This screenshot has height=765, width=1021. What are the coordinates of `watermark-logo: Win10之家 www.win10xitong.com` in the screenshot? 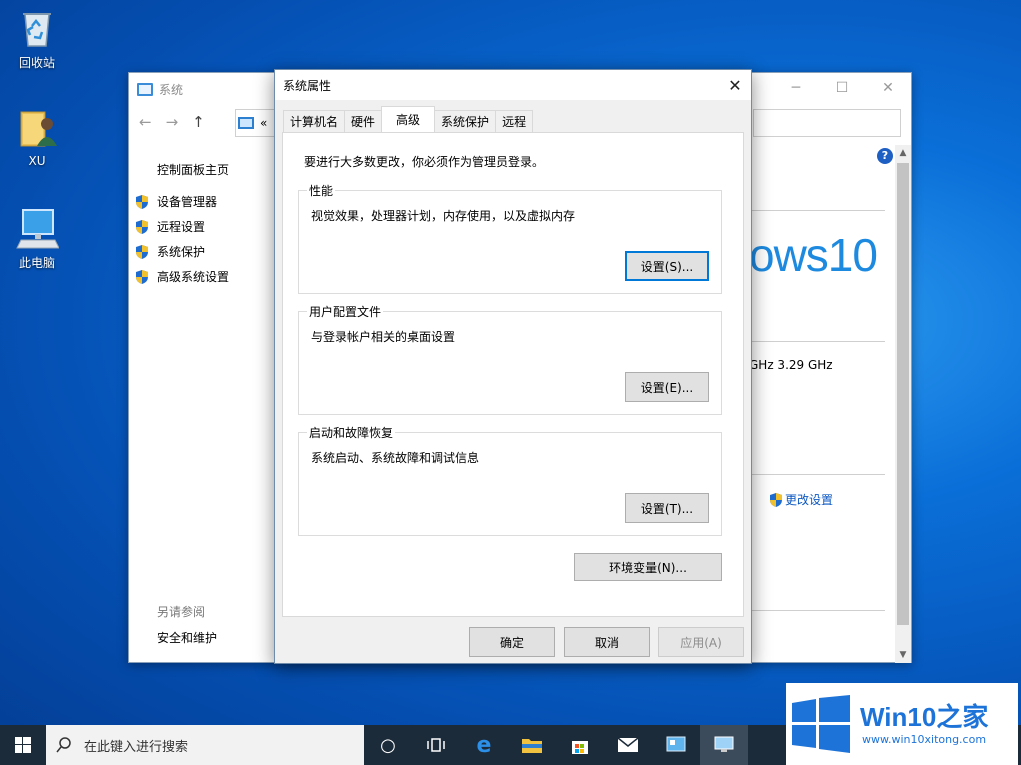 It's located at (902, 724).